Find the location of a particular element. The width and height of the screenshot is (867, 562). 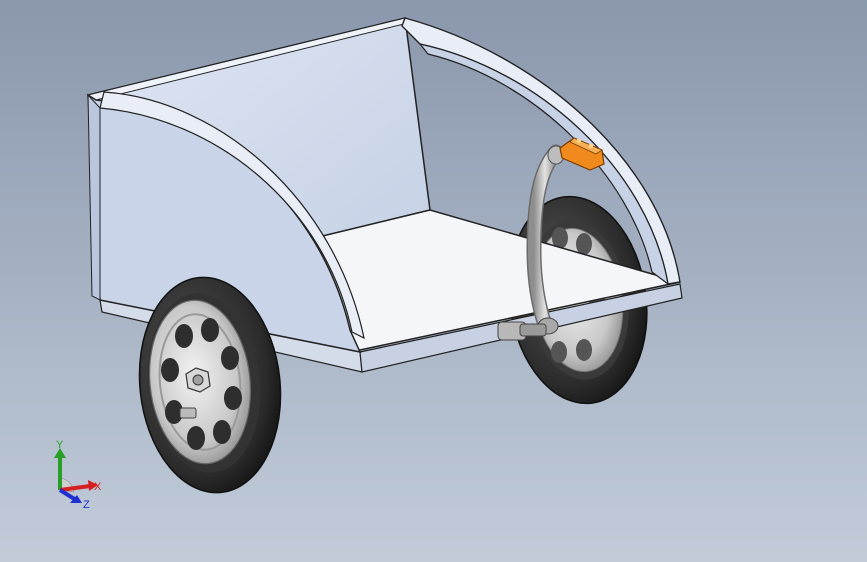

coordinate-triad: Y X Z is located at coordinates (81, 475).